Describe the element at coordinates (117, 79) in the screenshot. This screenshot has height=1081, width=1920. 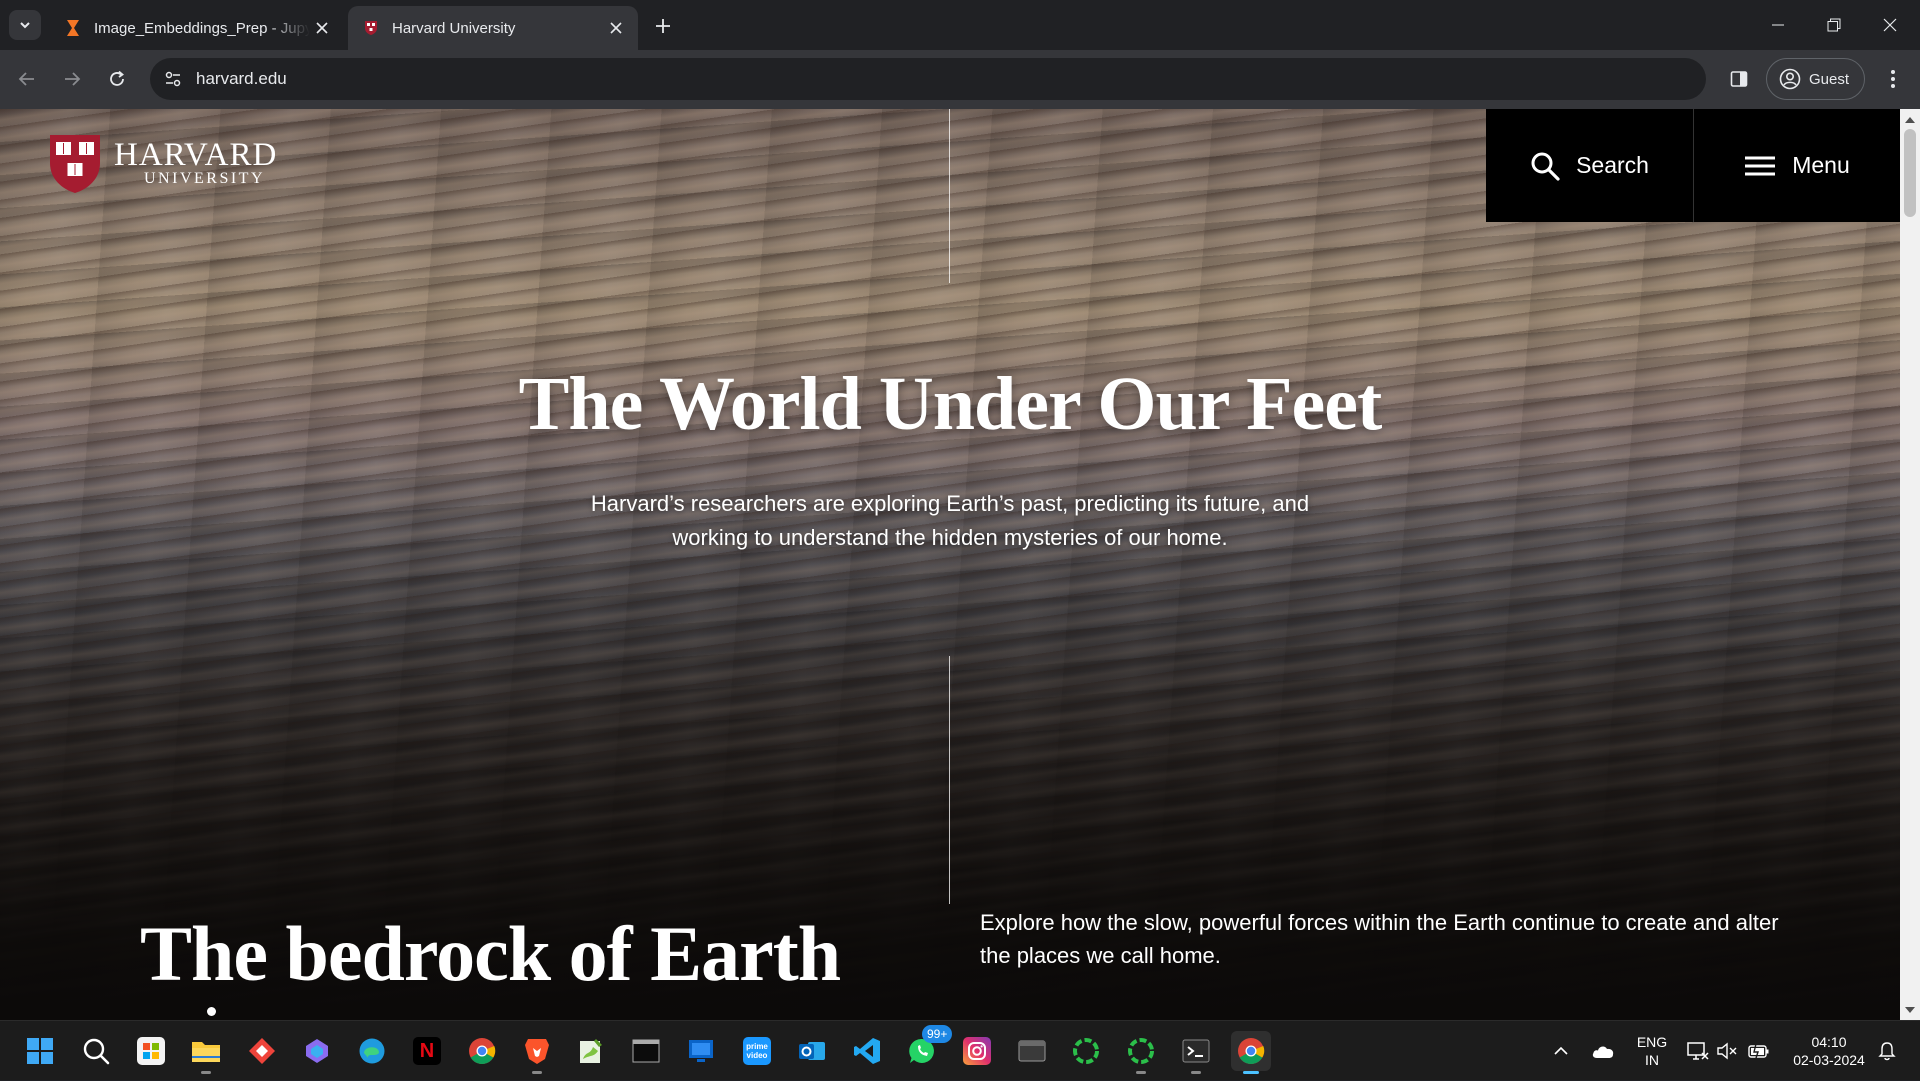
I see `reload-button` at that location.